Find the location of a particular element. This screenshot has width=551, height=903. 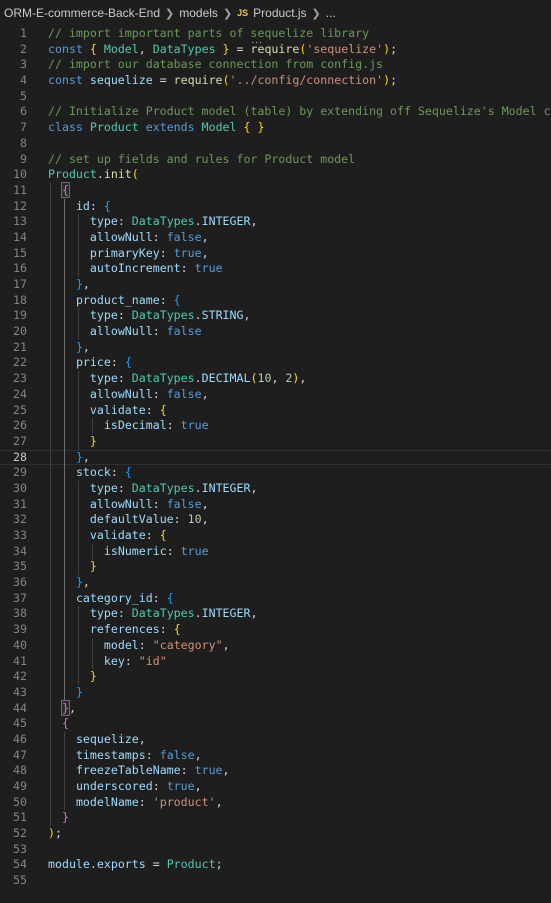

code-line: 44 }, is located at coordinates (275, 708).